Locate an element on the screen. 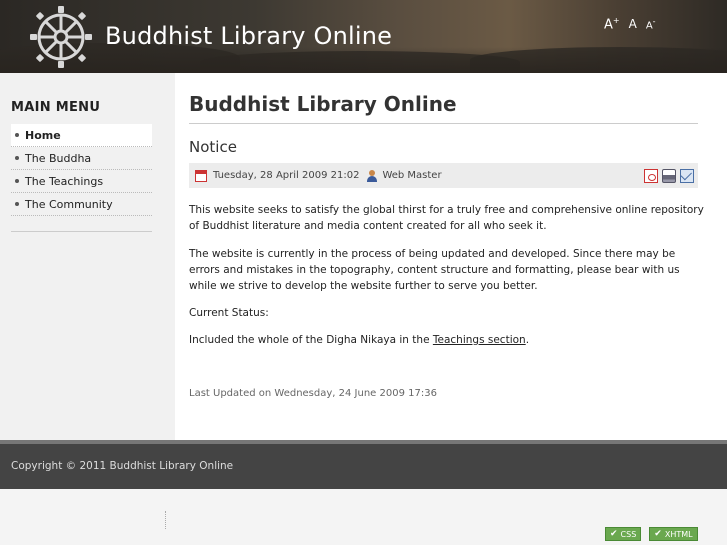 This screenshot has width=727, height=545. badge-label: CSS is located at coordinates (628, 534).